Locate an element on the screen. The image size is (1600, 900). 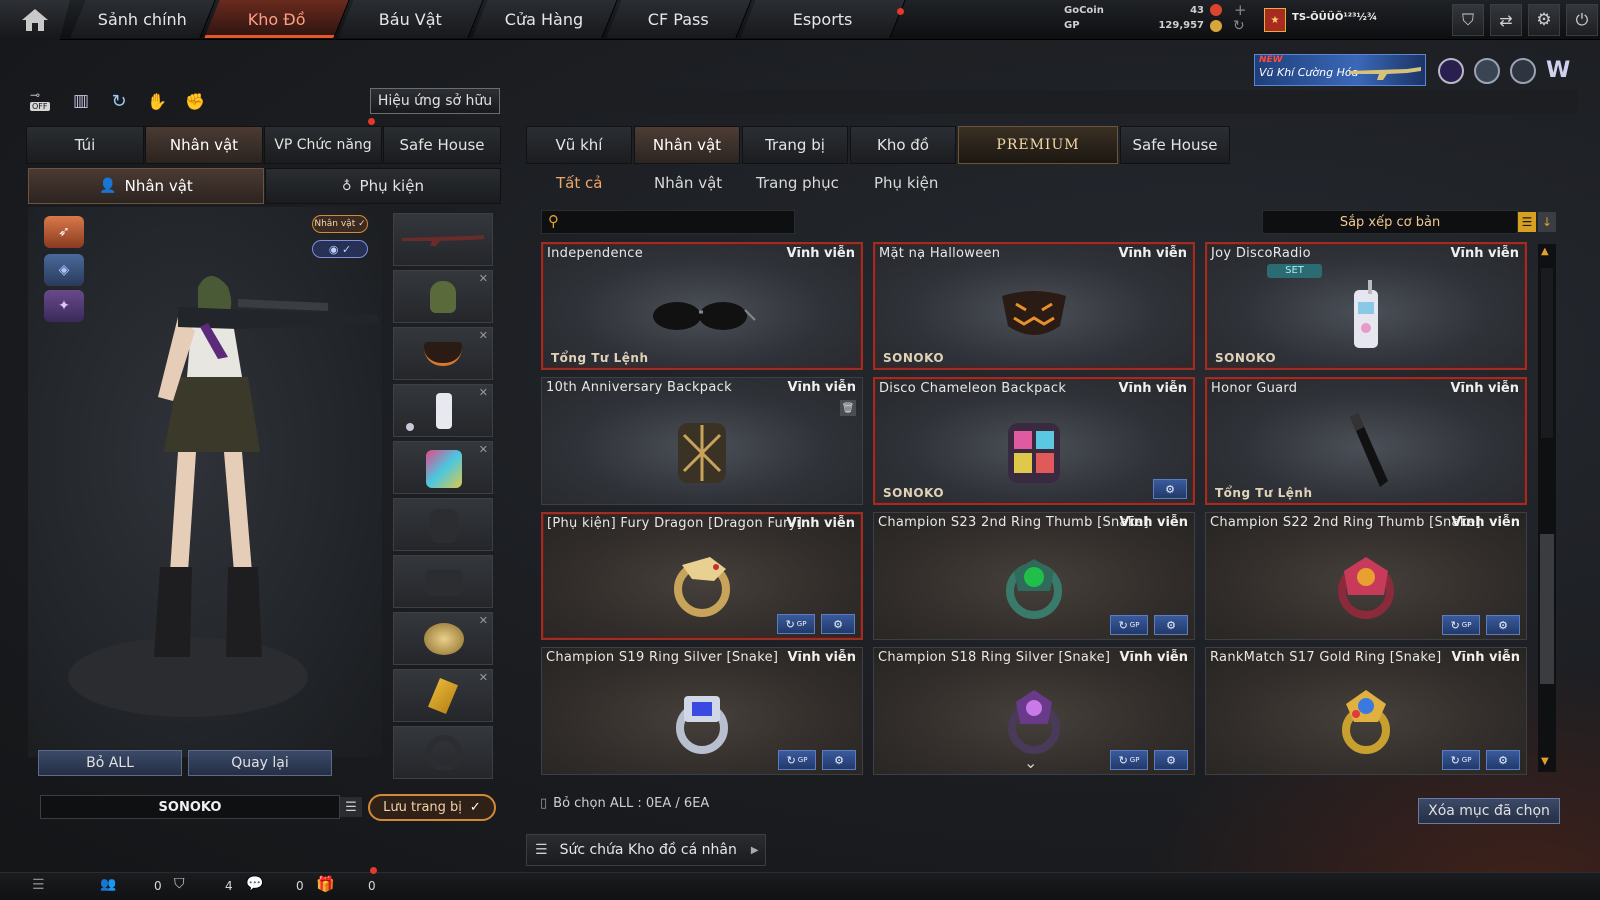
main-tab-character: Nhân vật is located at coordinates (687, 145).